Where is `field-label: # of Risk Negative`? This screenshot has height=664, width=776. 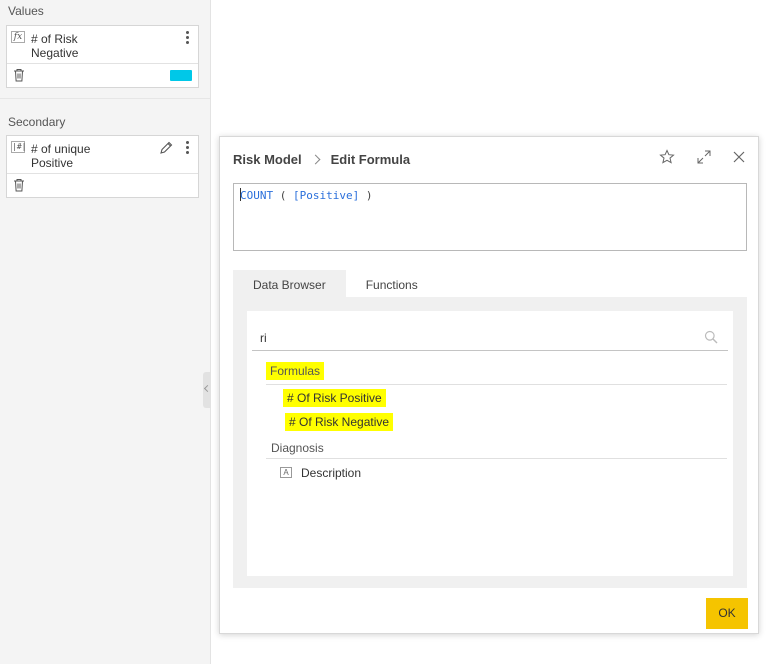
field-label: # of Risk Negative is located at coordinates (55, 46).